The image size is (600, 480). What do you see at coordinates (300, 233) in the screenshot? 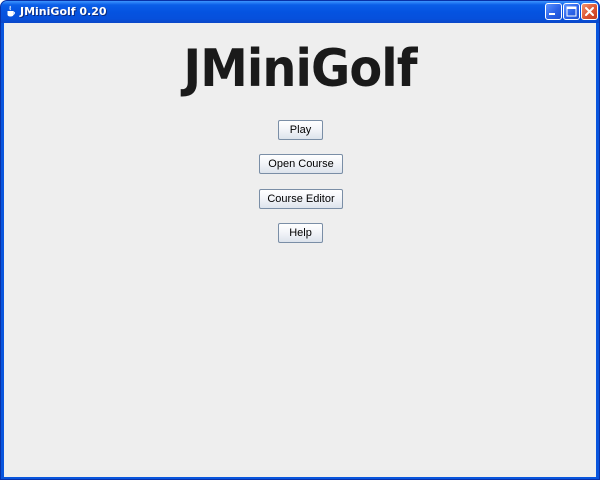
I see `help-button: Help` at bounding box center [300, 233].